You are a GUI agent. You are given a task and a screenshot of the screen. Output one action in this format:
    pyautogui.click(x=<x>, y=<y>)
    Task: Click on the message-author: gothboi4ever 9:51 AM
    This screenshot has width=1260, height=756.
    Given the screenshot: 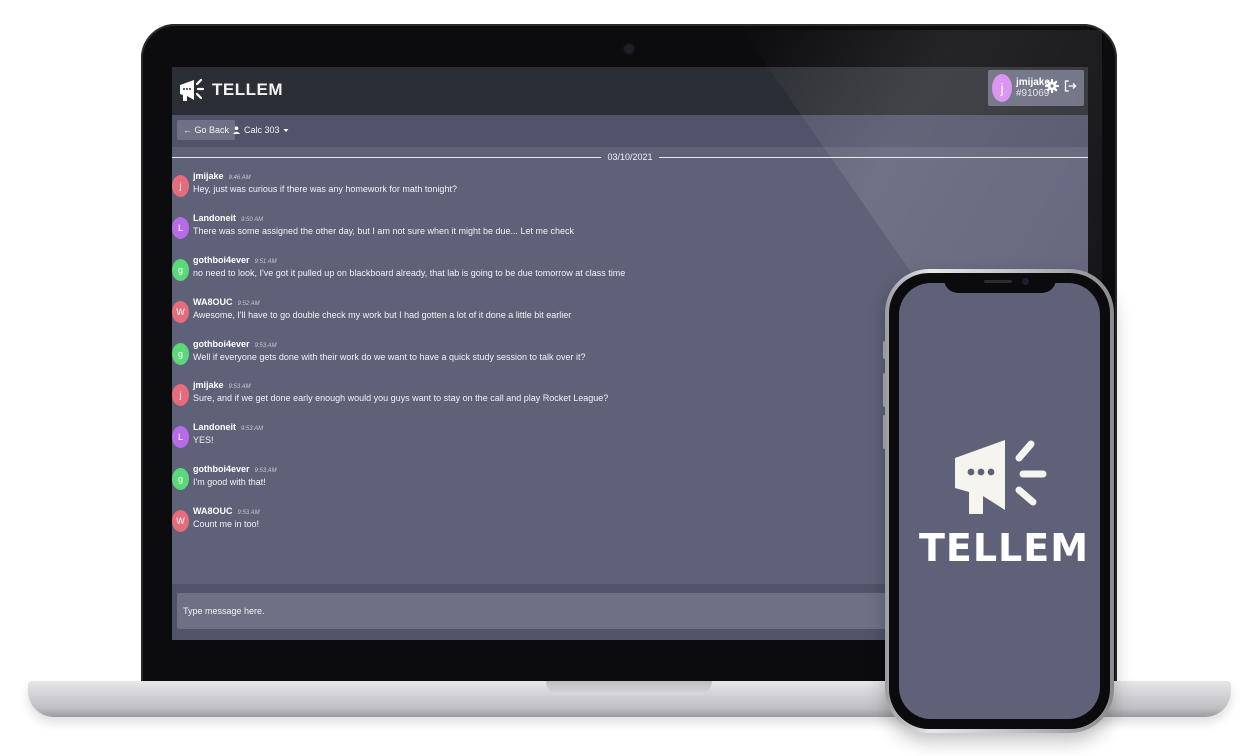 What is the action you would take?
    pyautogui.click(x=235, y=260)
    